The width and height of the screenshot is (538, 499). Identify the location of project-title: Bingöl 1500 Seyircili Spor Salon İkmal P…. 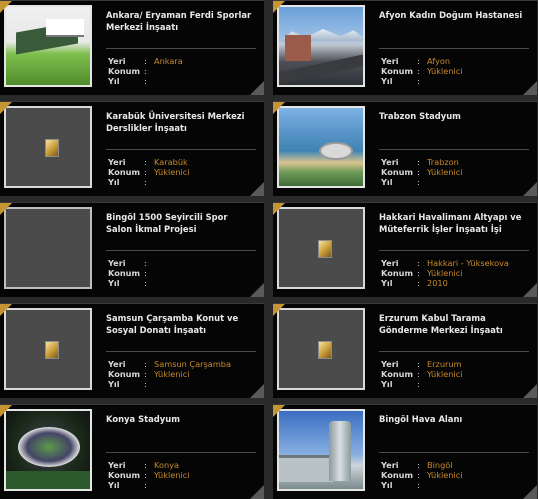
(181, 223).